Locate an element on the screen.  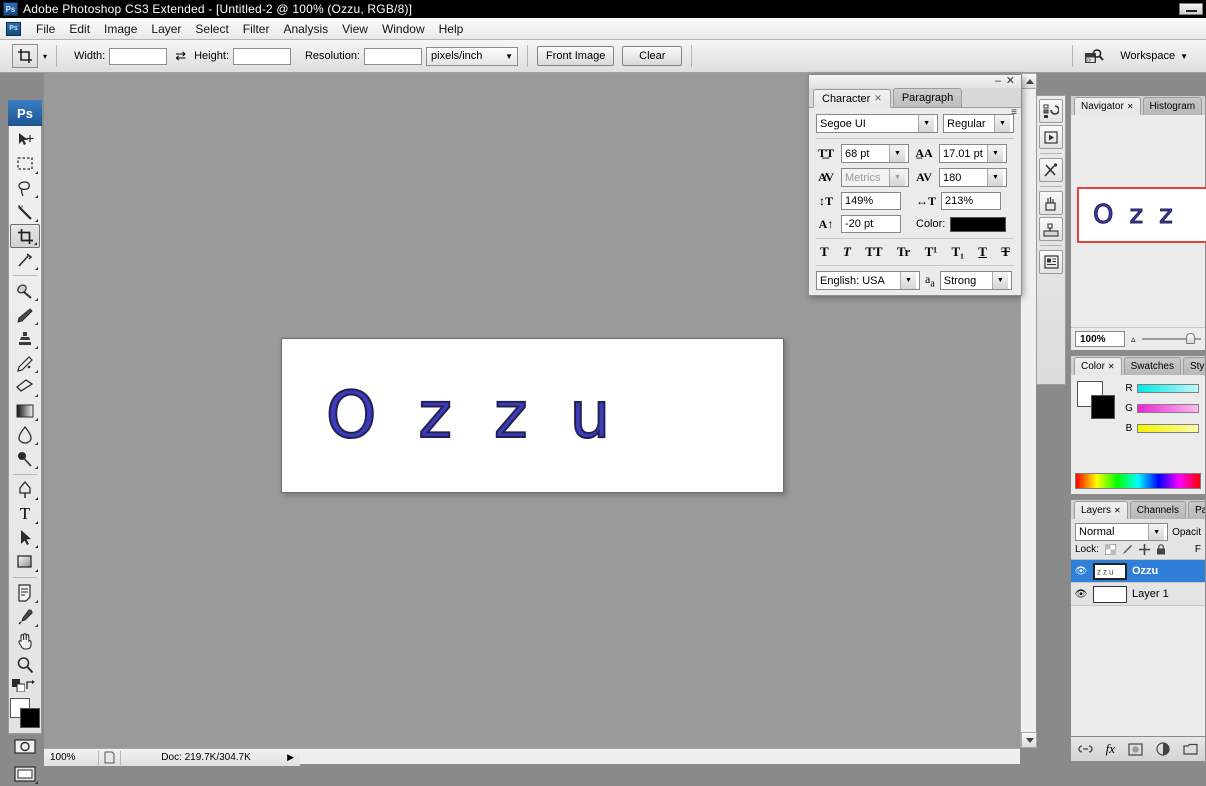
color-spectrum-bar is located at coordinates (1138, 481).